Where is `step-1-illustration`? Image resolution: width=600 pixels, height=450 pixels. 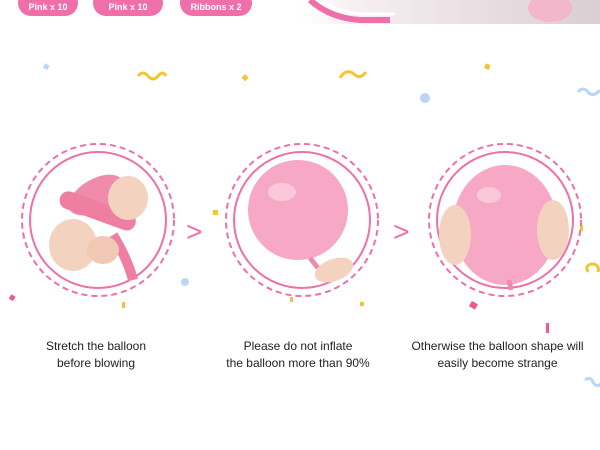
step-1-illustration is located at coordinates (98, 220).